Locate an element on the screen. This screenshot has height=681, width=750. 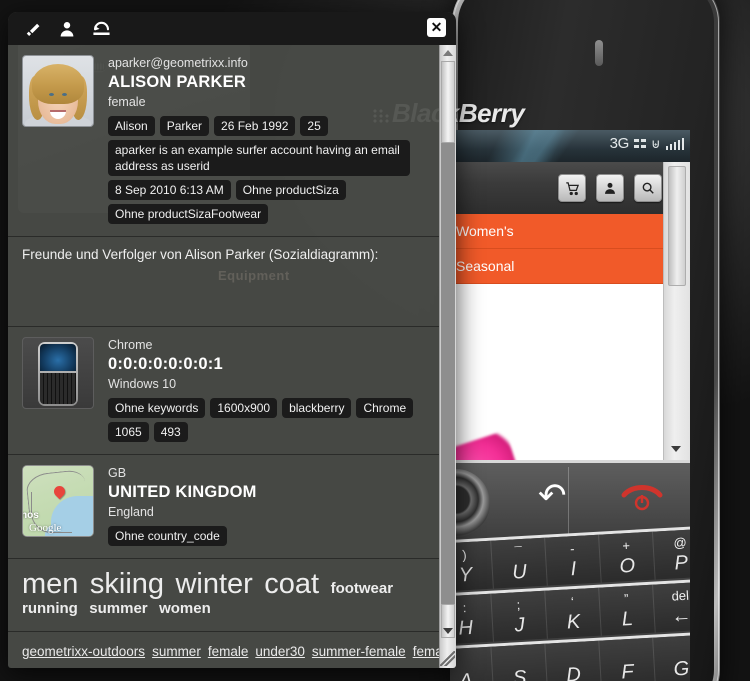
panel-scrollbar is located at coordinates (447, 356).